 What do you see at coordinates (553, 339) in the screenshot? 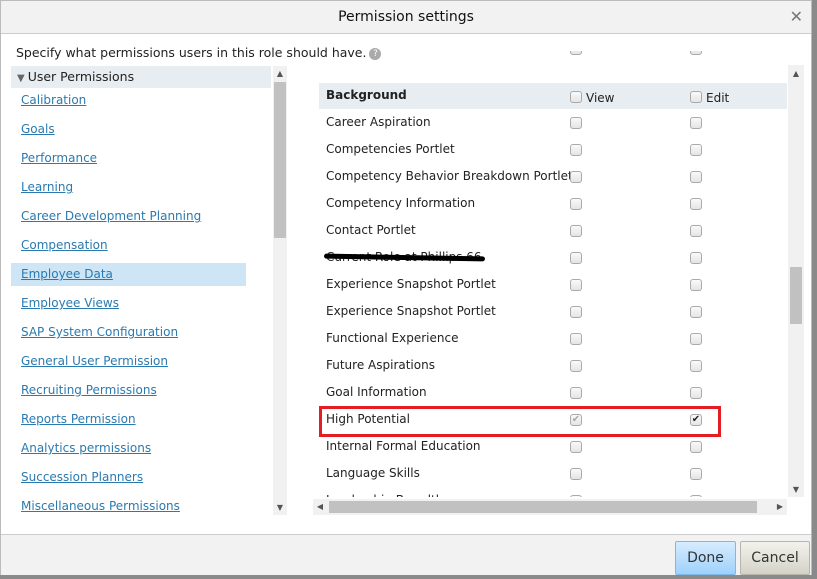
I see `table-row: Functional Experience` at bounding box center [553, 339].